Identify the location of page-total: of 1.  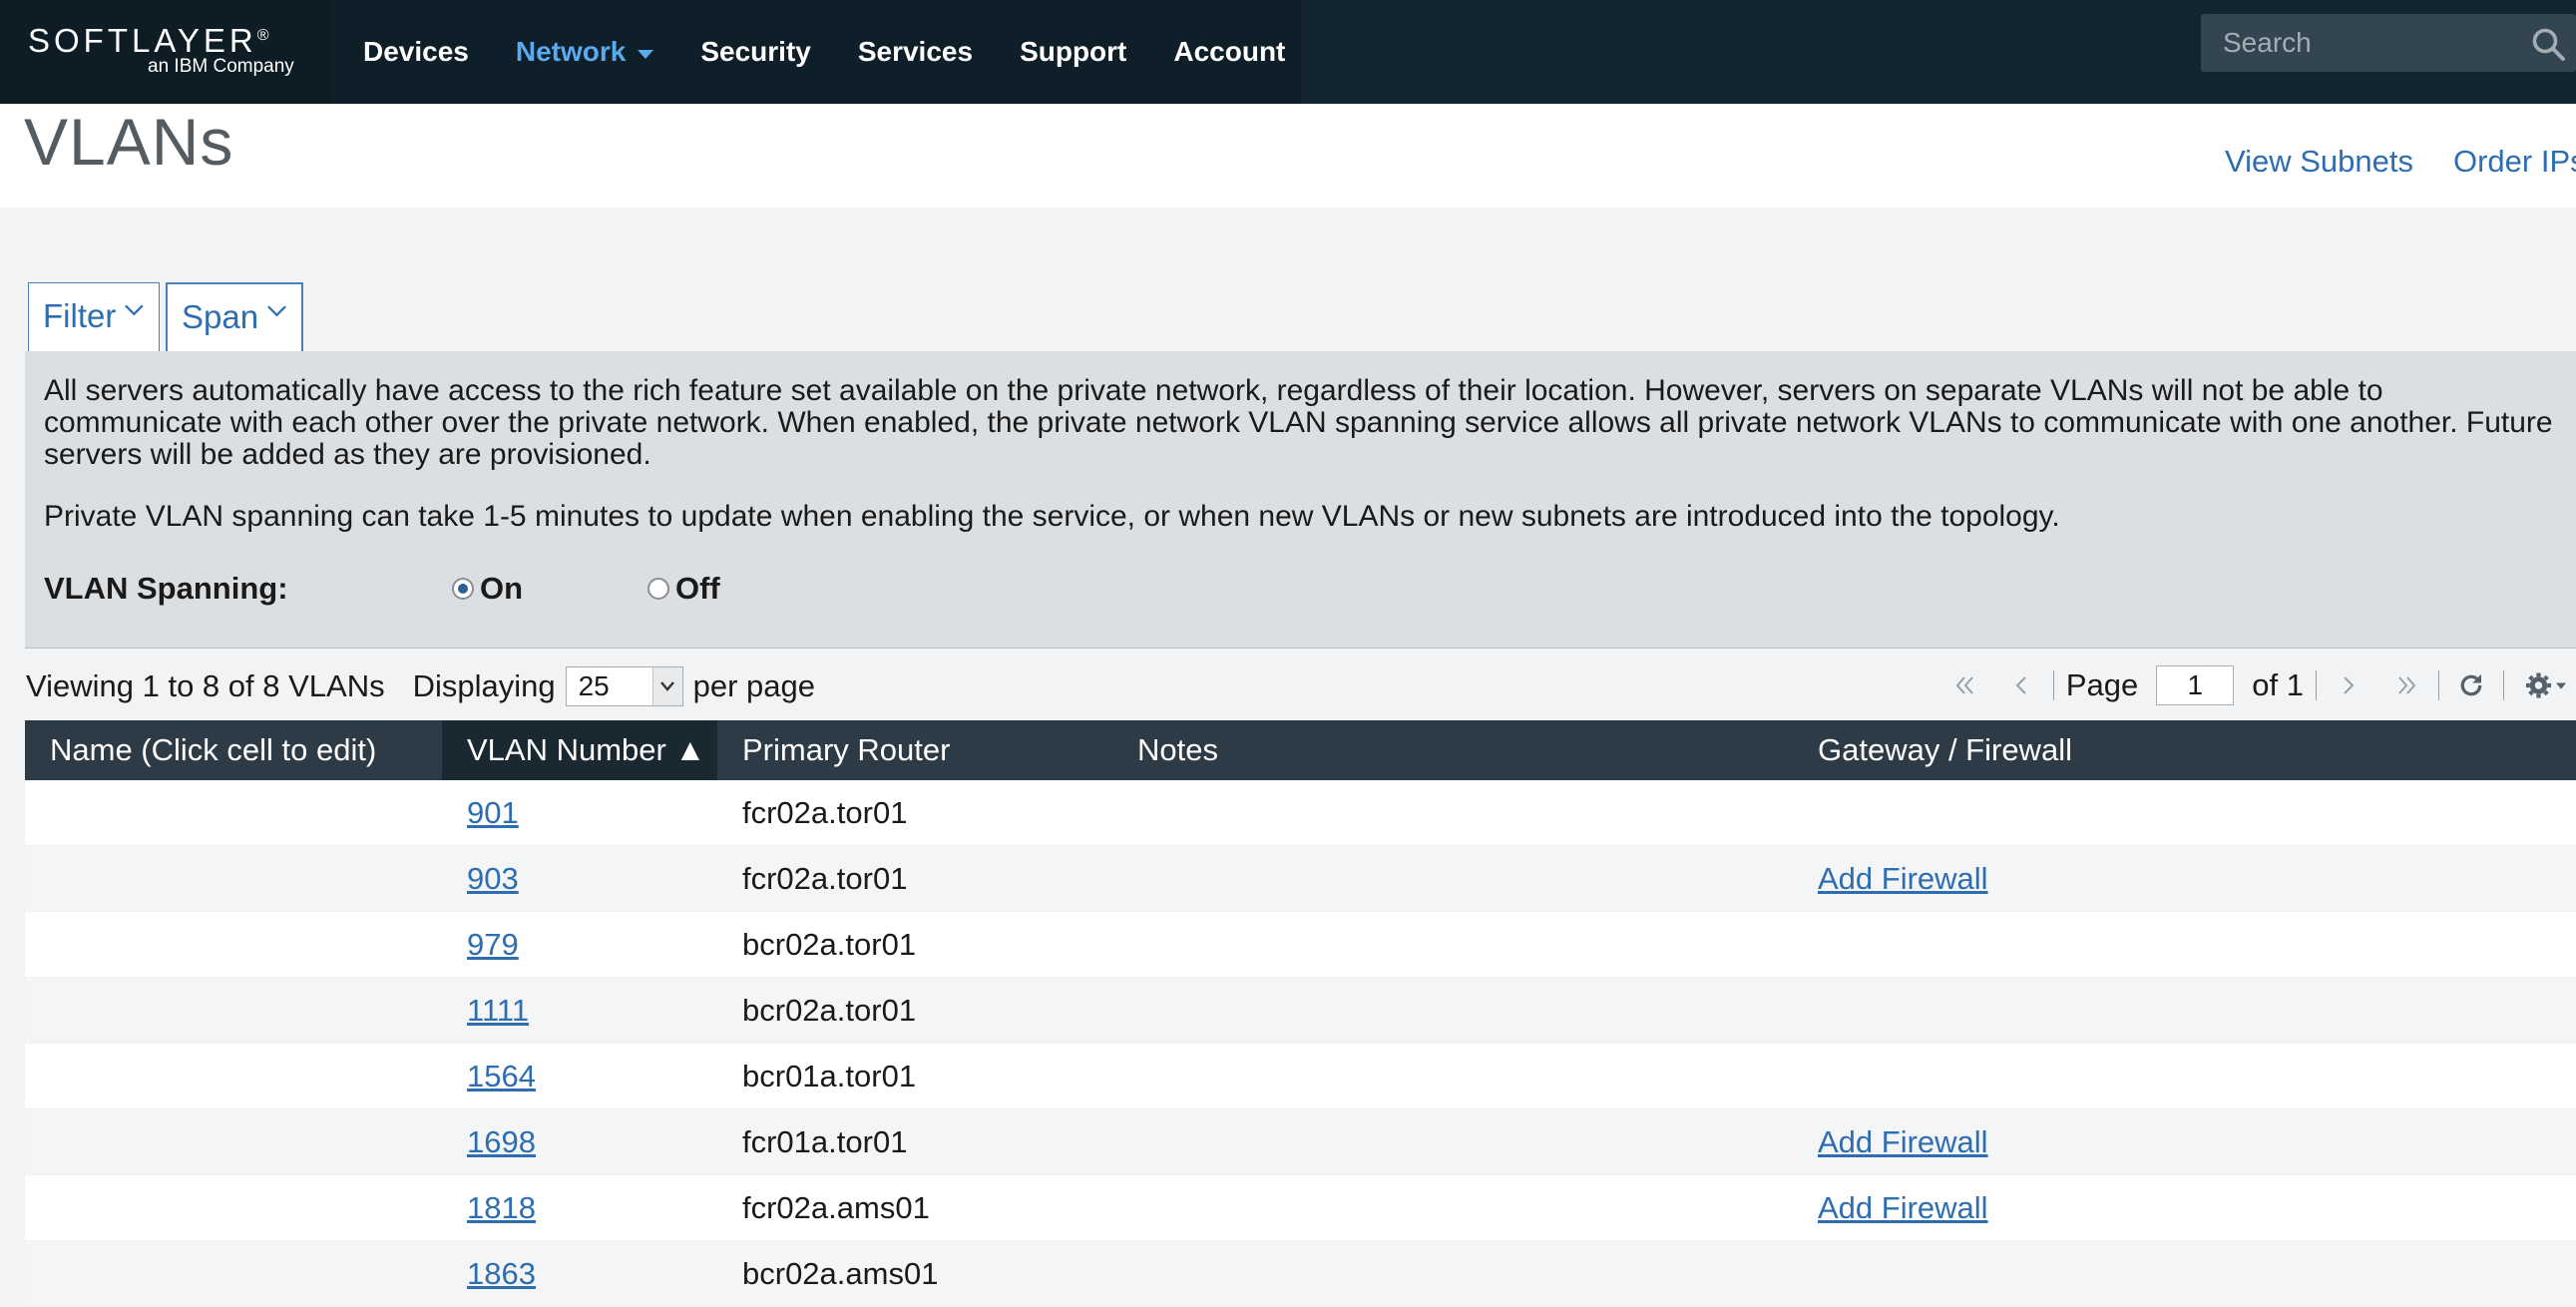
(2278, 684).